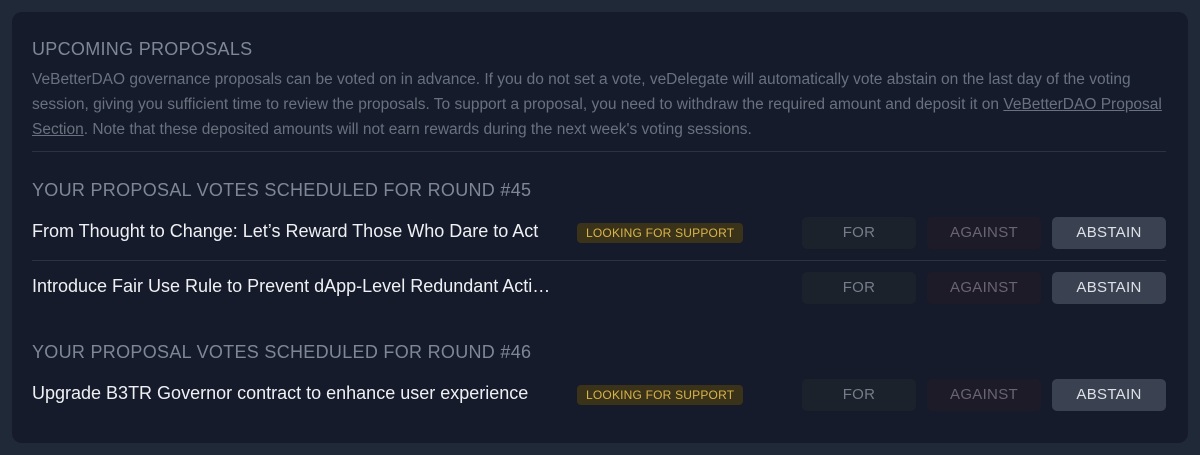  Describe the element at coordinates (599, 151) in the screenshot. I see `section-divider` at that location.